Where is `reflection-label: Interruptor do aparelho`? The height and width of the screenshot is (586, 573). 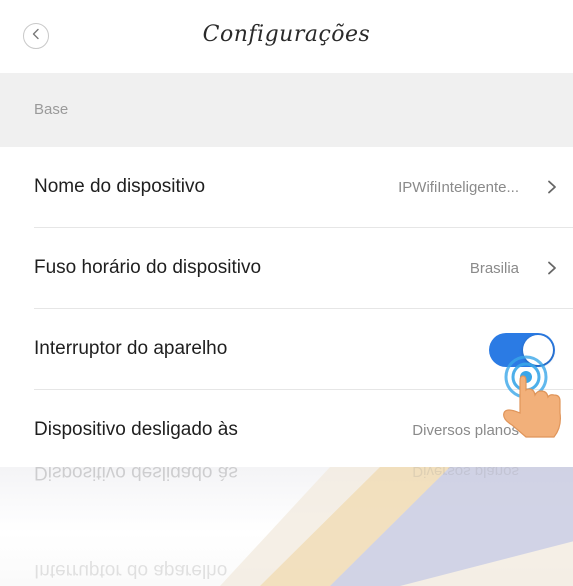
reflection-label: Interruptor do aparelho is located at coordinates (131, 570).